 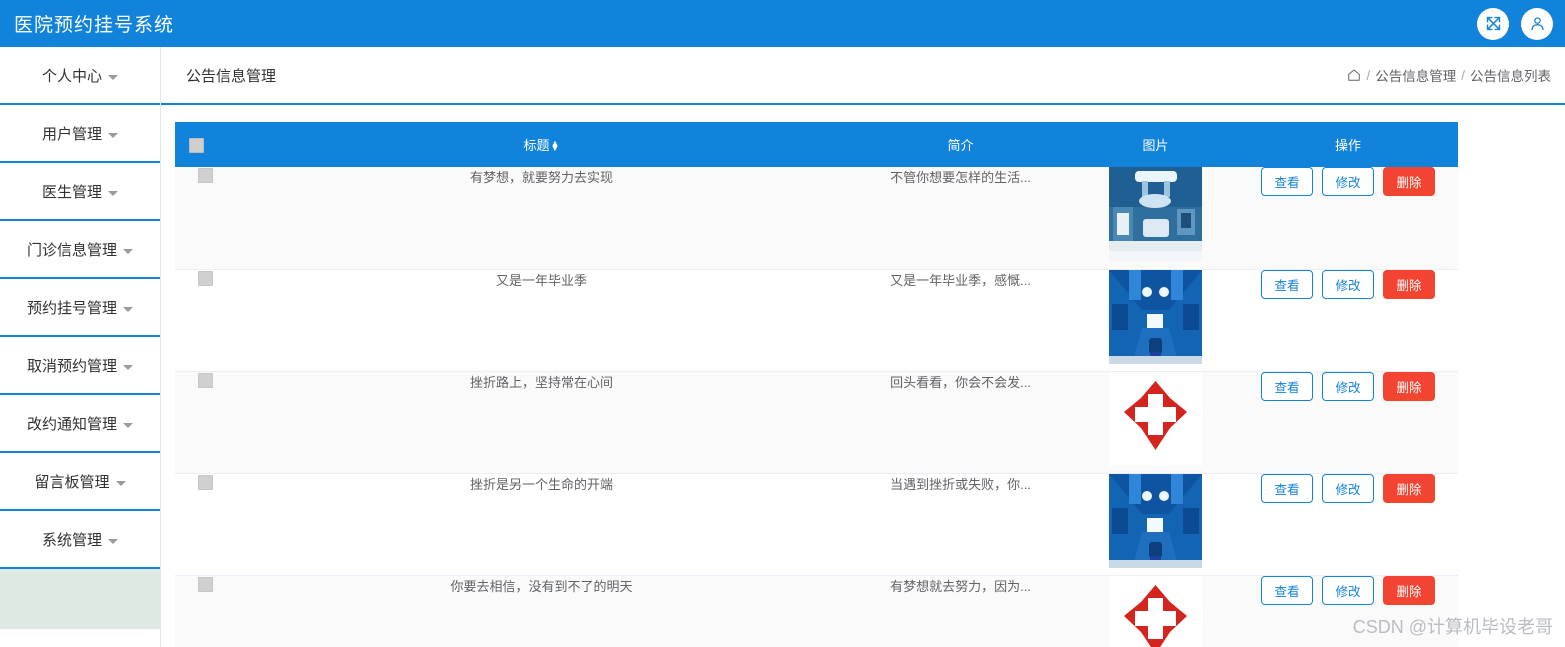 What do you see at coordinates (1155, 214) in the screenshot?
I see `operating-room-photo` at bounding box center [1155, 214].